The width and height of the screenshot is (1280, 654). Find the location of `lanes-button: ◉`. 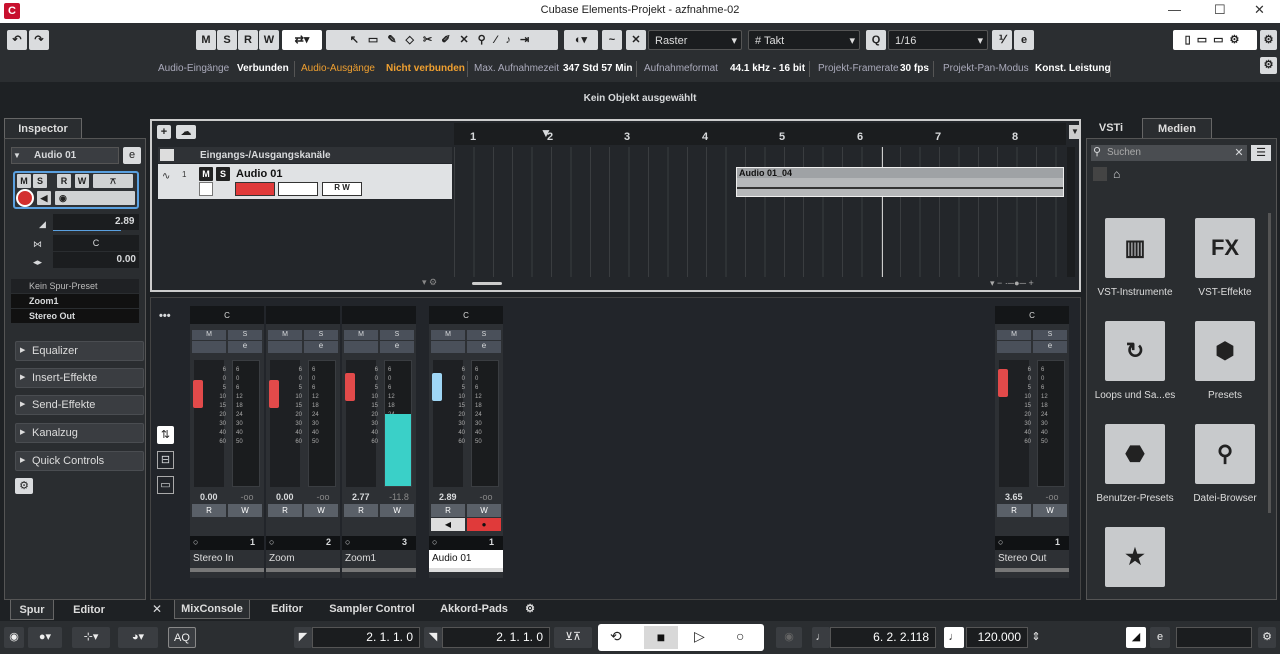

lanes-button: ◉ is located at coordinates (95, 198).